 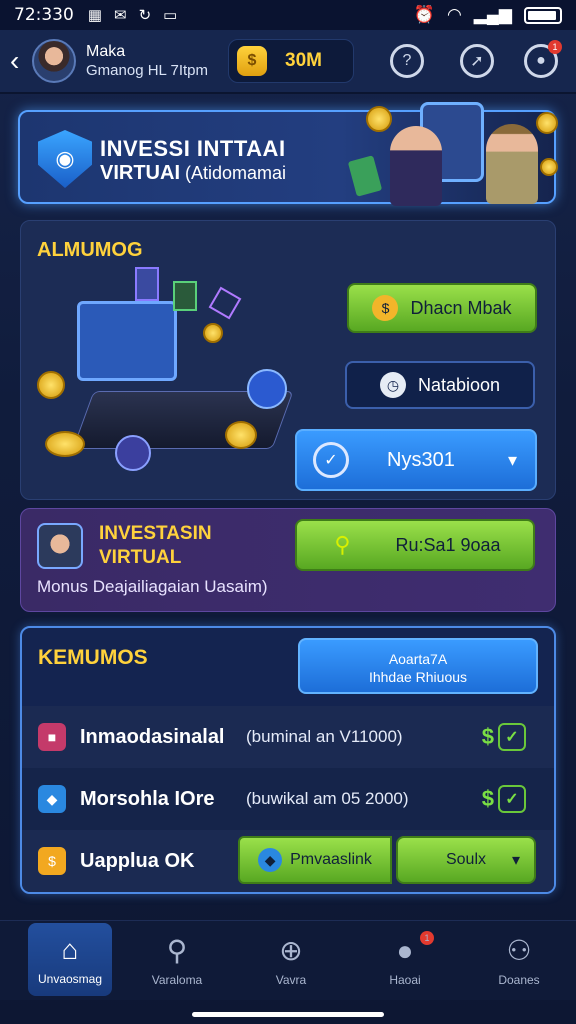 I want to click on action-button-primary-label: Dhacn Mbak, so click(x=461, y=307).